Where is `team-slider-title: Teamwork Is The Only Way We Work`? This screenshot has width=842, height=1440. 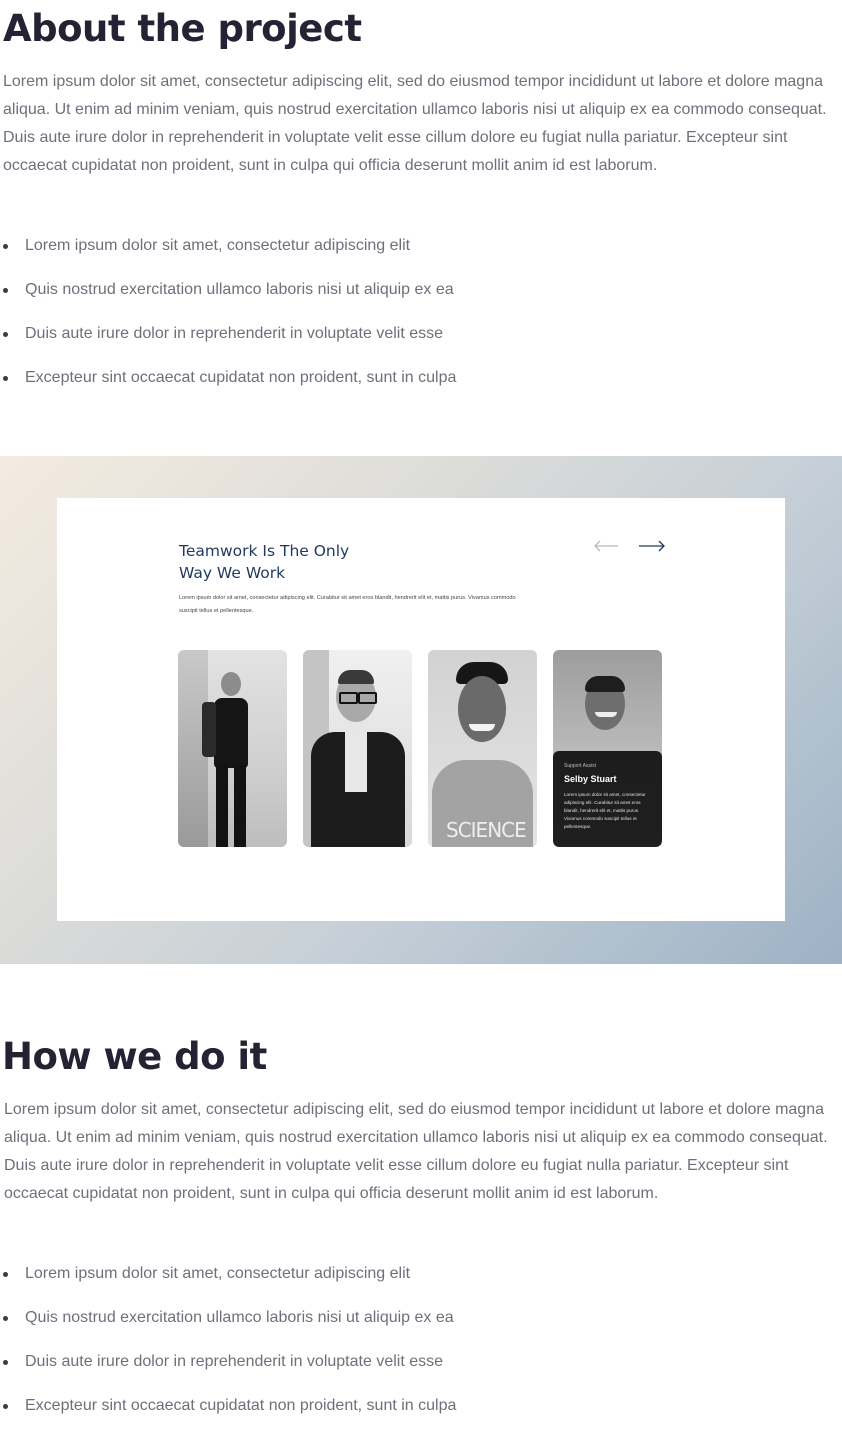 team-slider-title: Teamwork Is The Only Way We Work is located at coordinates (299, 562).